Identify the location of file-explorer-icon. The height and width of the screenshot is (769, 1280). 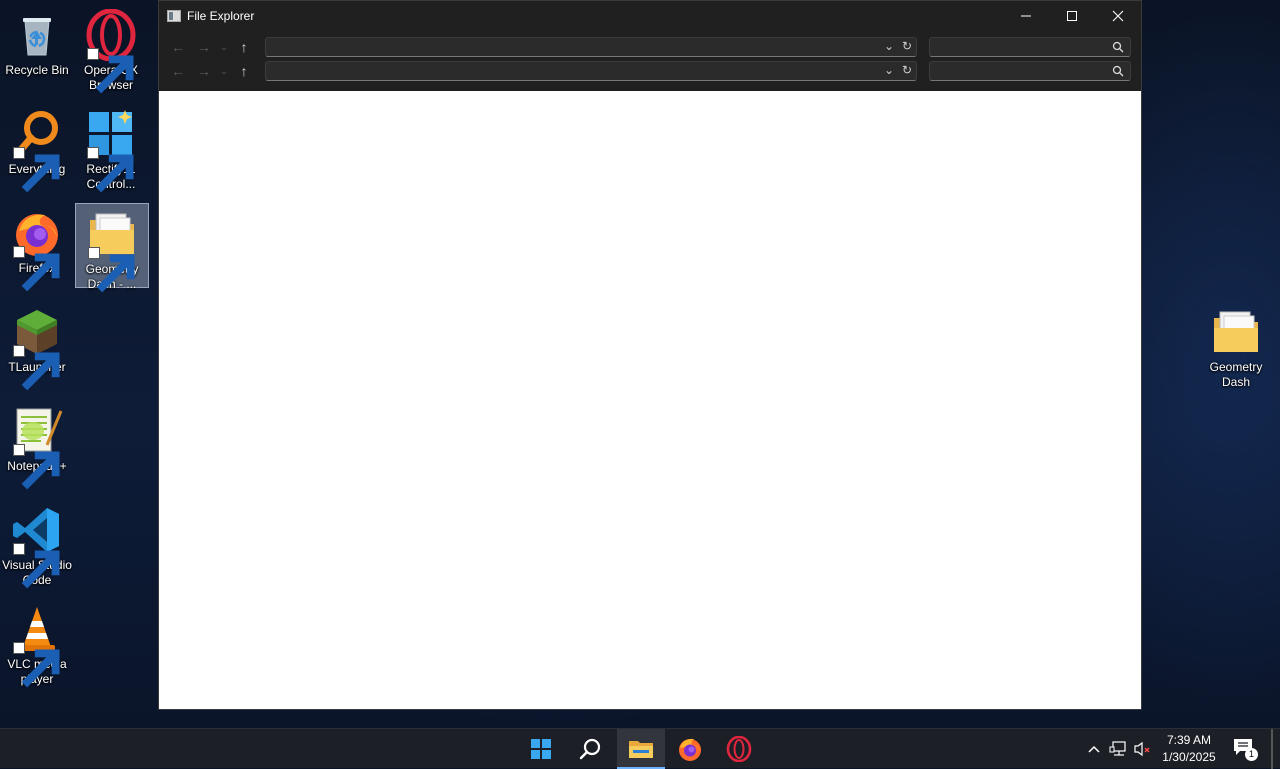
(641, 749).